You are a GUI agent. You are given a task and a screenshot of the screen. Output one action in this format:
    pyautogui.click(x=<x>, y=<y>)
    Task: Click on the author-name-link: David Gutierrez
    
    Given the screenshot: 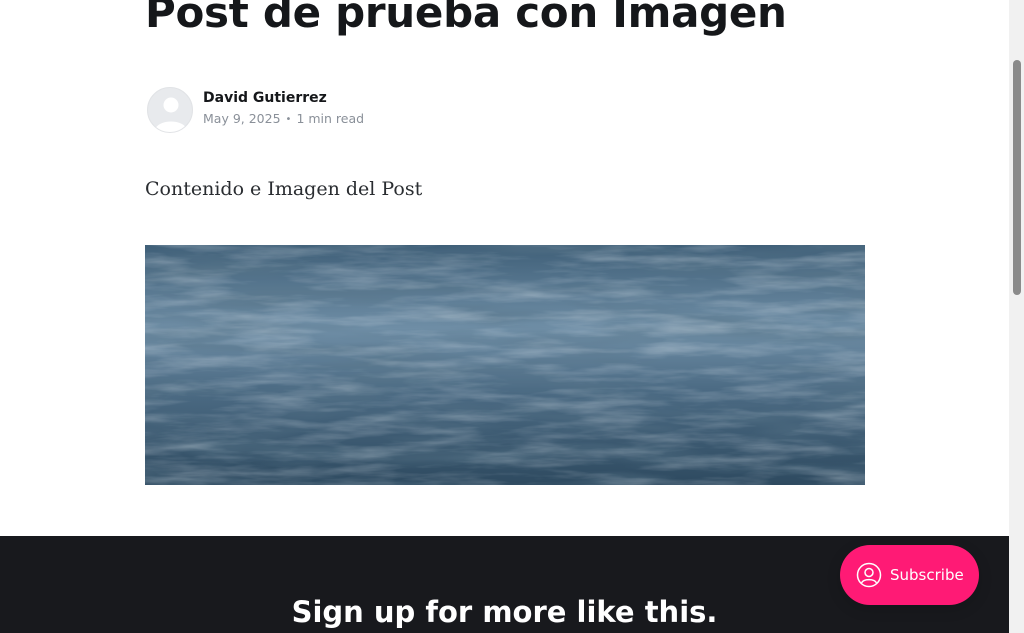 What is the action you would take?
    pyautogui.click(x=283, y=98)
    